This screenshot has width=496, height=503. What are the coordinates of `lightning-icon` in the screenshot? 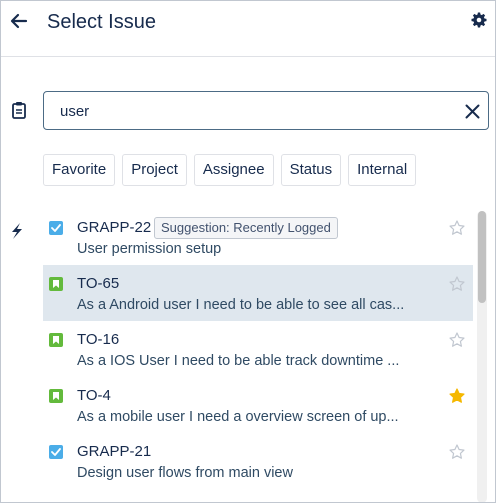 It's located at (17, 231).